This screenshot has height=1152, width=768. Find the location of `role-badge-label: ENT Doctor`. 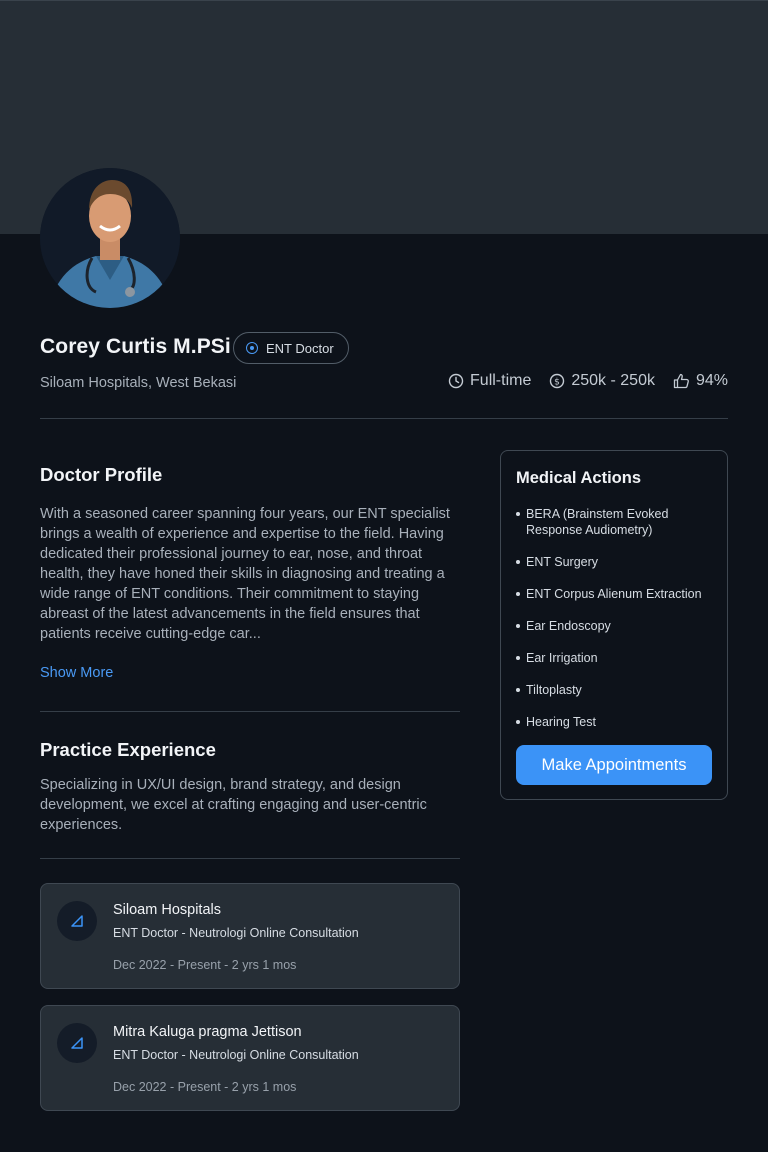

role-badge-label: ENT Doctor is located at coordinates (300, 348).